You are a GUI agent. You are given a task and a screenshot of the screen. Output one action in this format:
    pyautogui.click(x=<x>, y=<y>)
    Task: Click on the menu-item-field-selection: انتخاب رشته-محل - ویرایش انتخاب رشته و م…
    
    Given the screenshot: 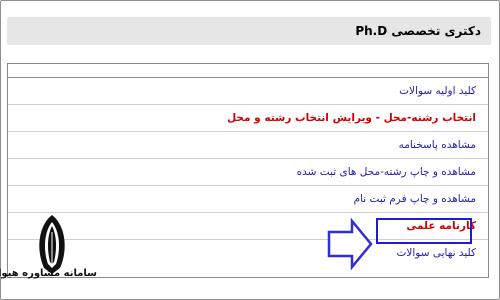 What is the action you would take?
    pyautogui.click(x=248, y=118)
    